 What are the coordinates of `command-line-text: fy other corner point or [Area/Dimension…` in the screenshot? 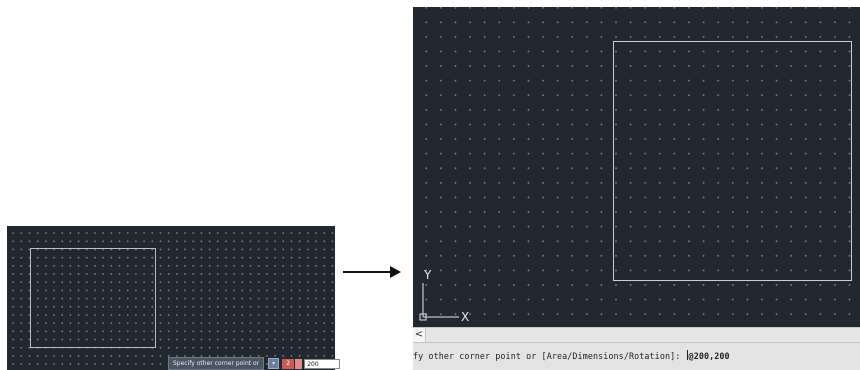 It's located at (571, 355).